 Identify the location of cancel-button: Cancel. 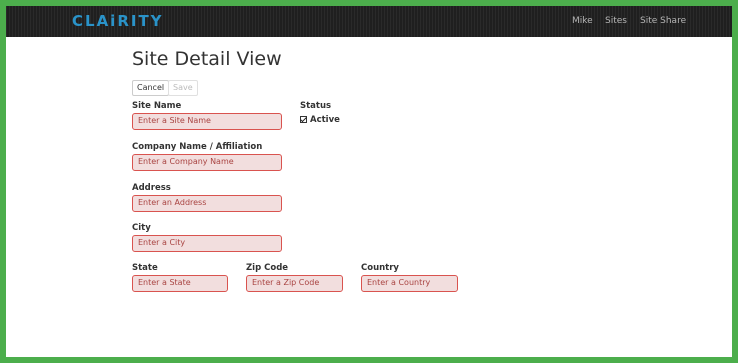
(151, 88).